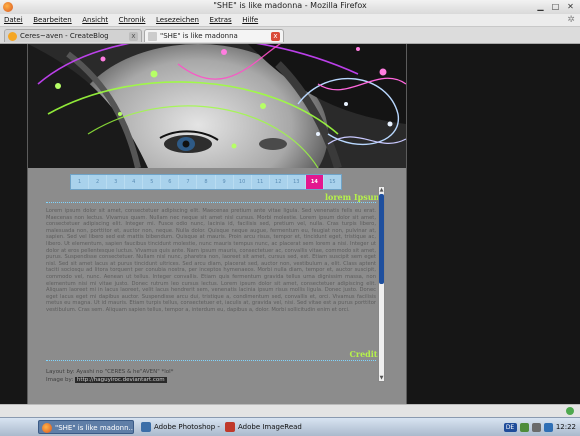 The width and height of the screenshot is (580, 436). Describe the element at coordinates (221, 20) in the screenshot. I see `menu-extras: Extras` at that location.